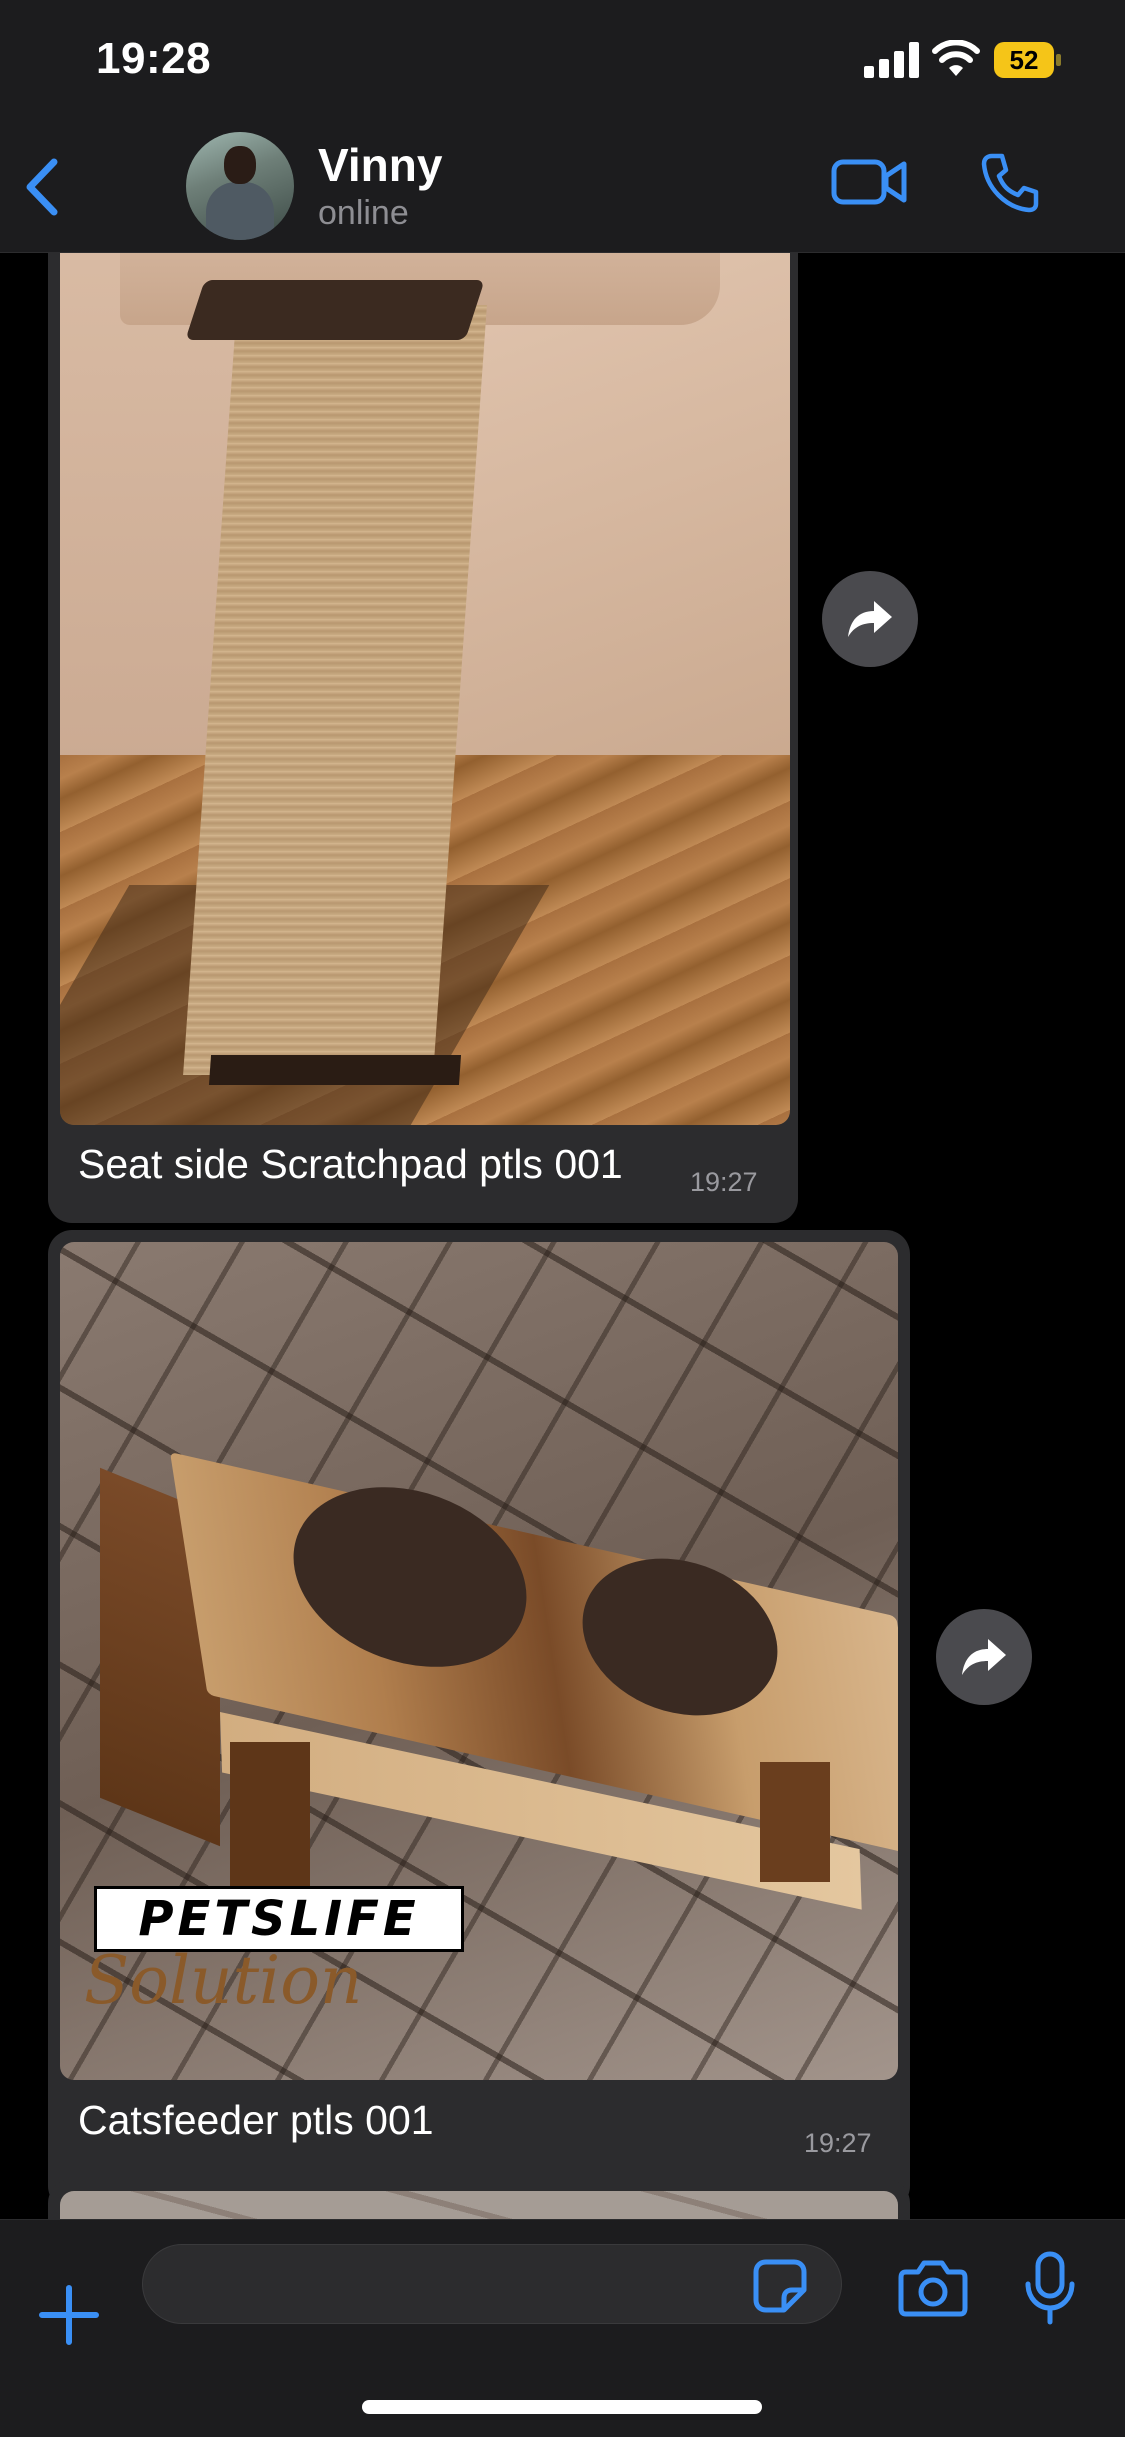 The height and width of the screenshot is (2437, 1125). Describe the element at coordinates (956, 58) in the screenshot. I see `wifi-icon` at that location.